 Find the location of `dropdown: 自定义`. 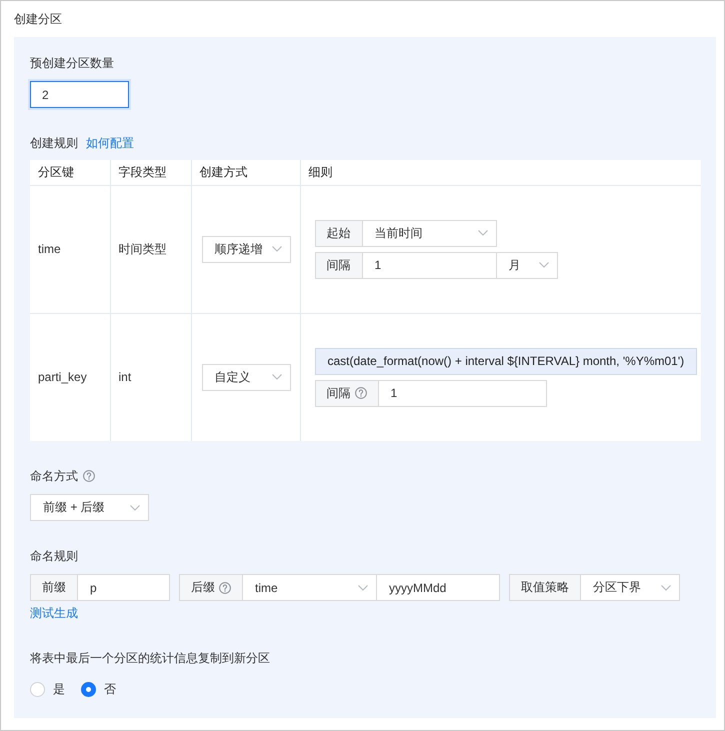

dropdown: 自定义 is located at coordinates (246, 377).